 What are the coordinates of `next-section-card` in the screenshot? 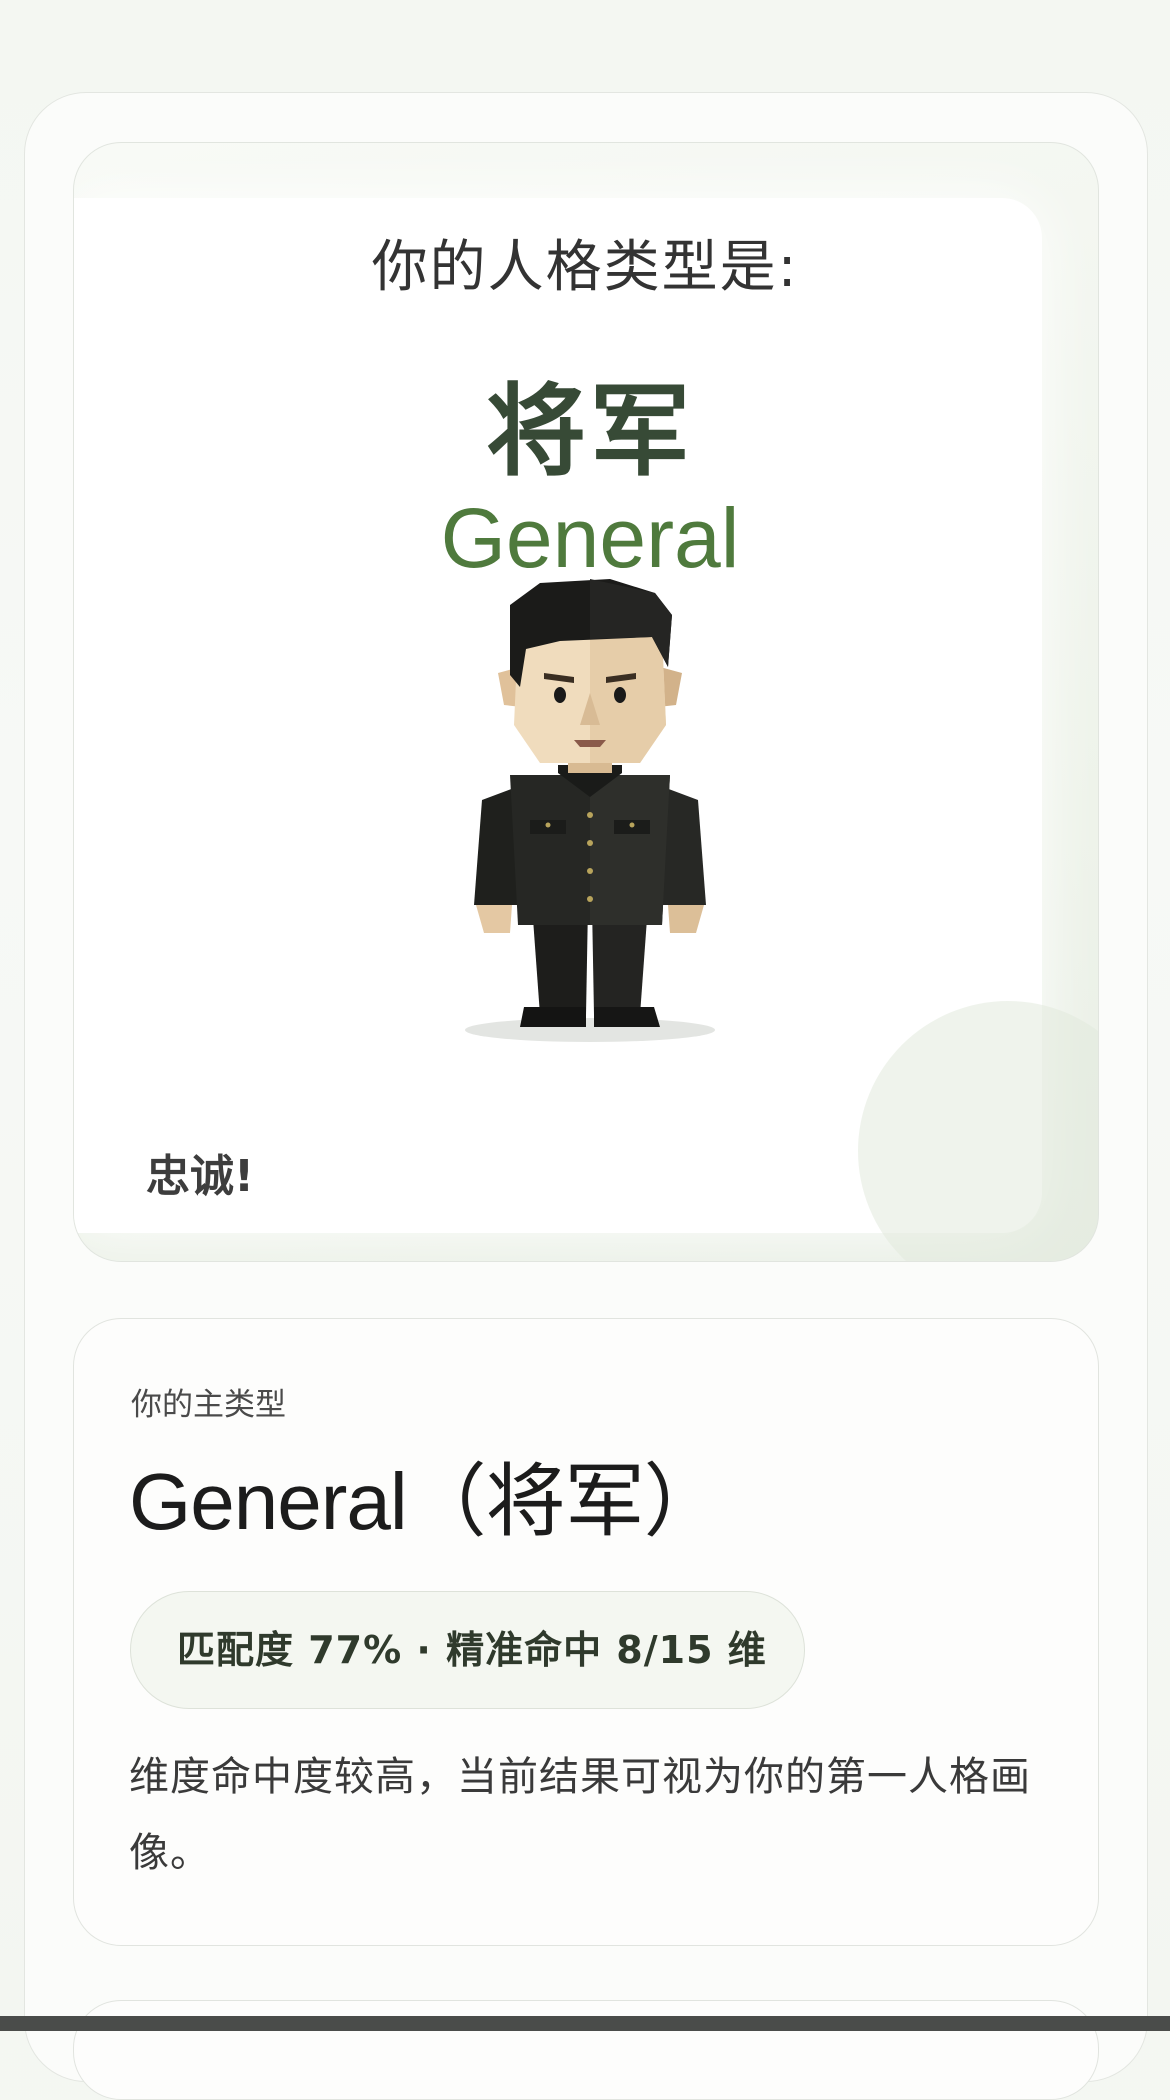 It's located at (586, 2050).